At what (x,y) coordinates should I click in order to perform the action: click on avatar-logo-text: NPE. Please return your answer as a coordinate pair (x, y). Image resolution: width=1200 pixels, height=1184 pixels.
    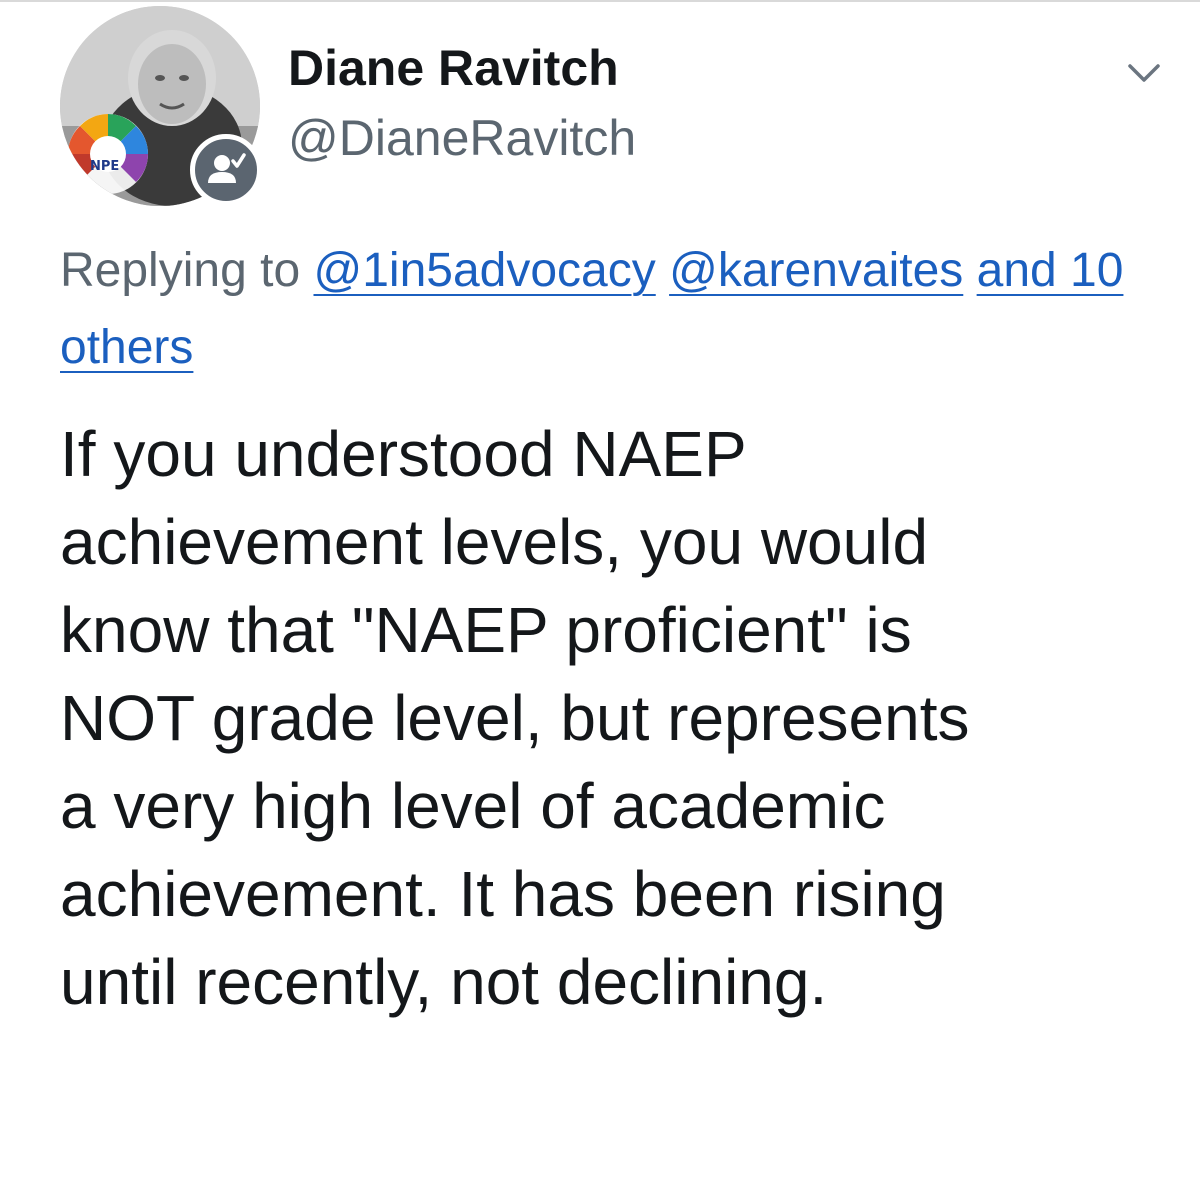
    Looking at the image, I should click on (104, 166).